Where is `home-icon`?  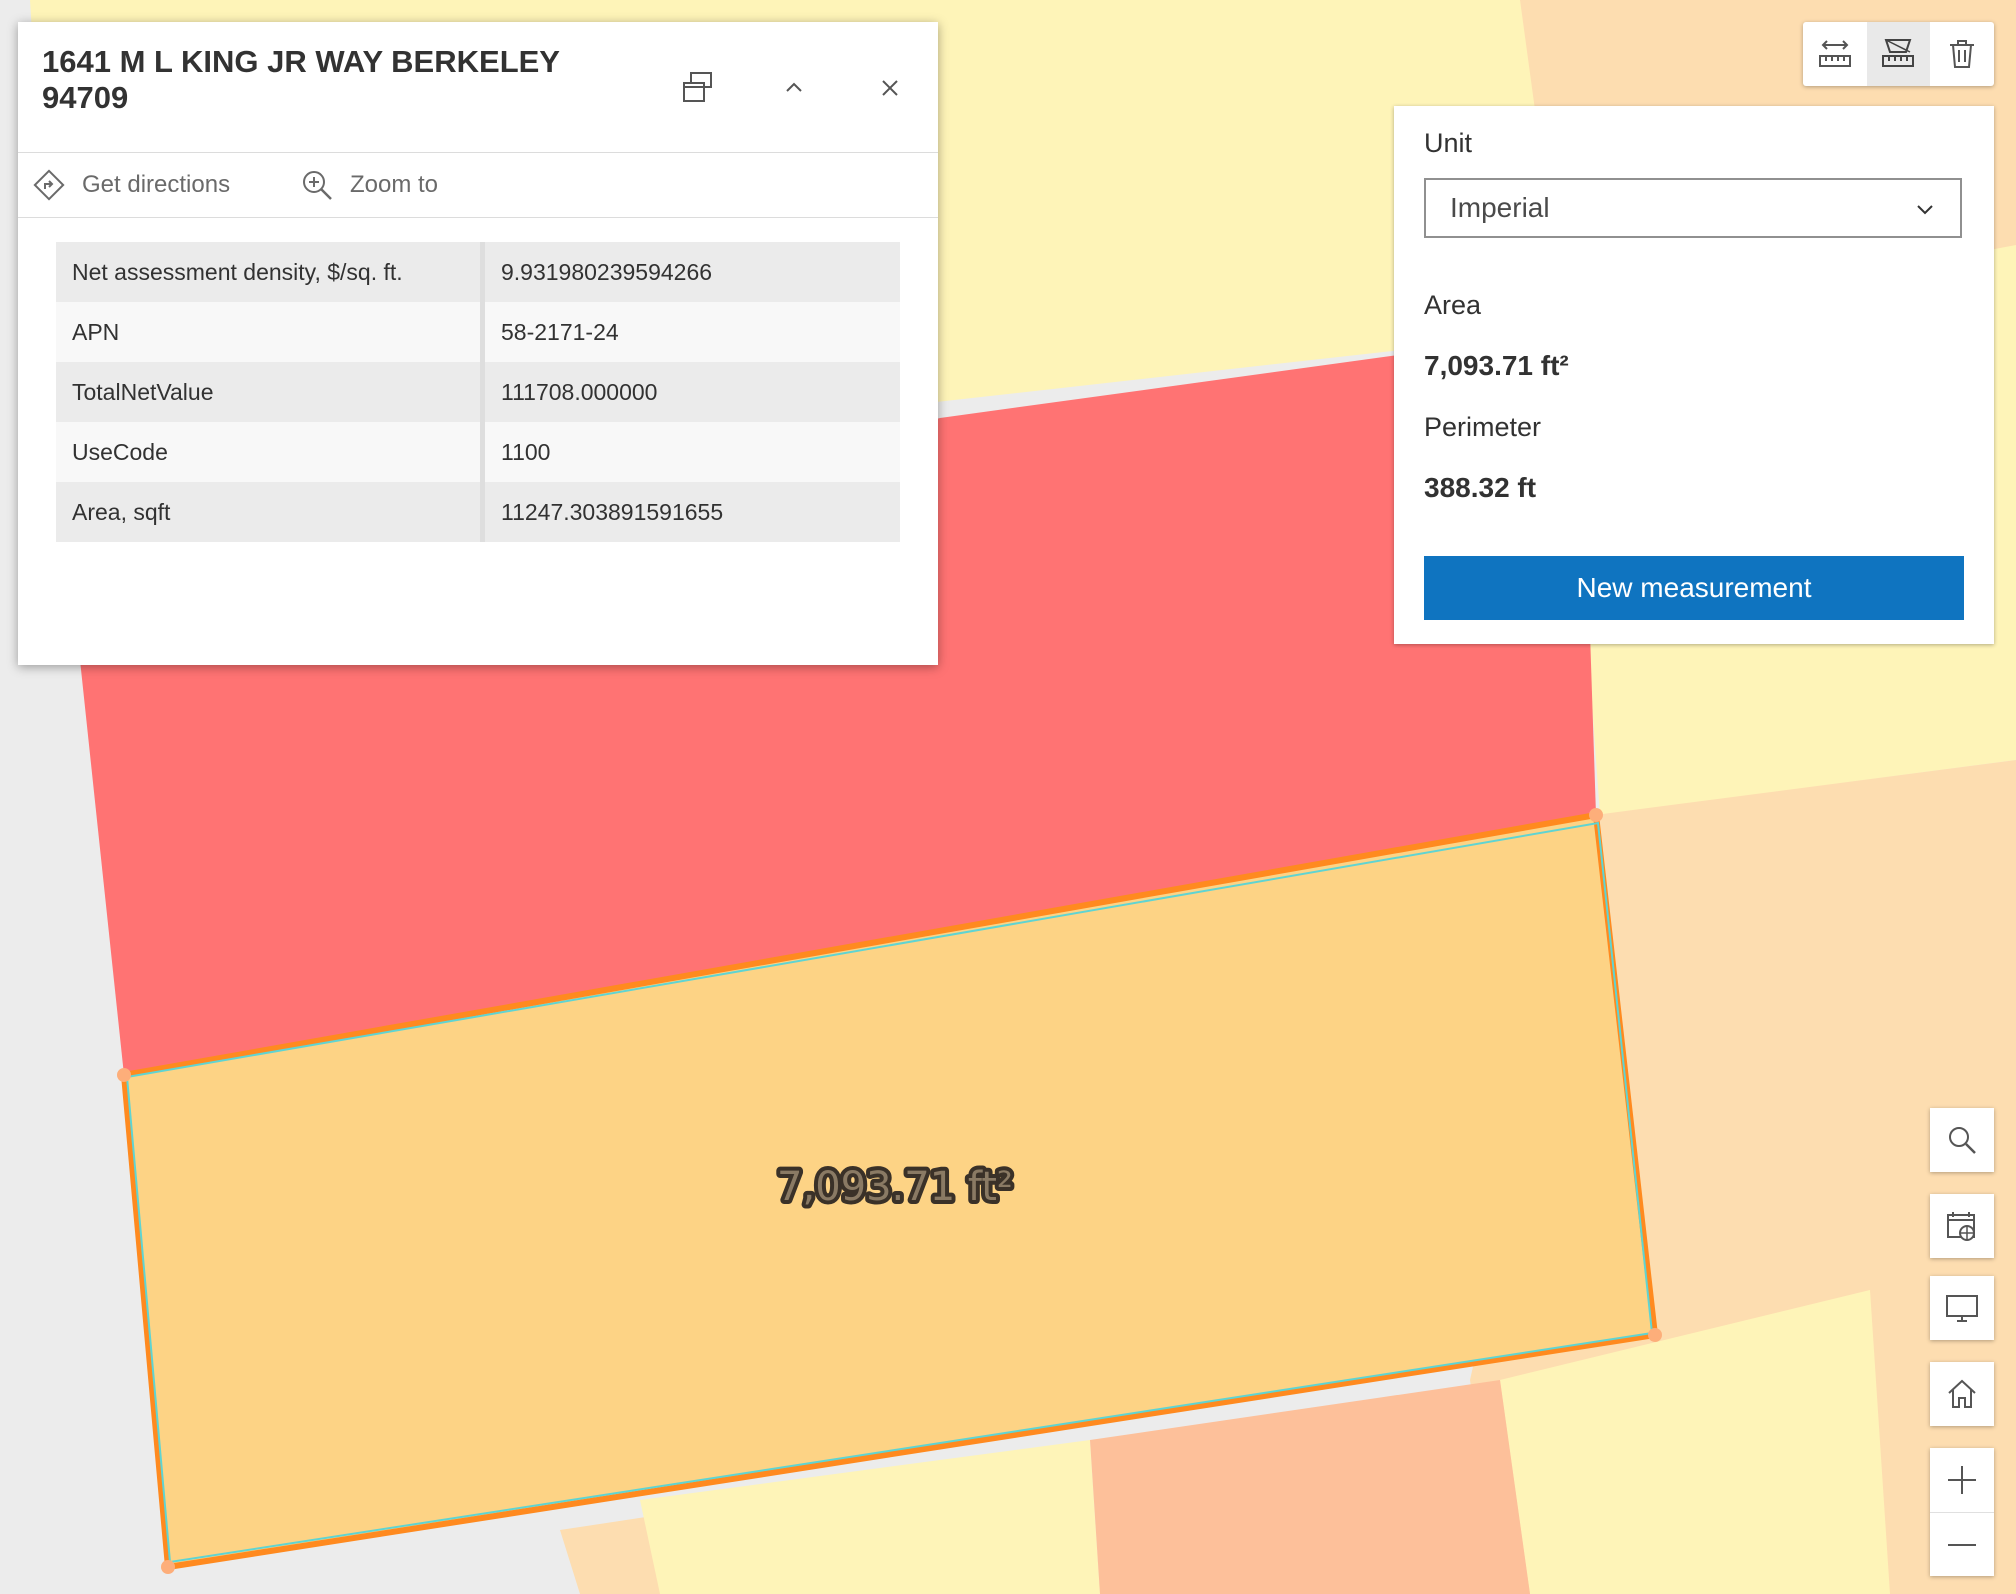 home-icon is located at coordinates (1962, 1393).